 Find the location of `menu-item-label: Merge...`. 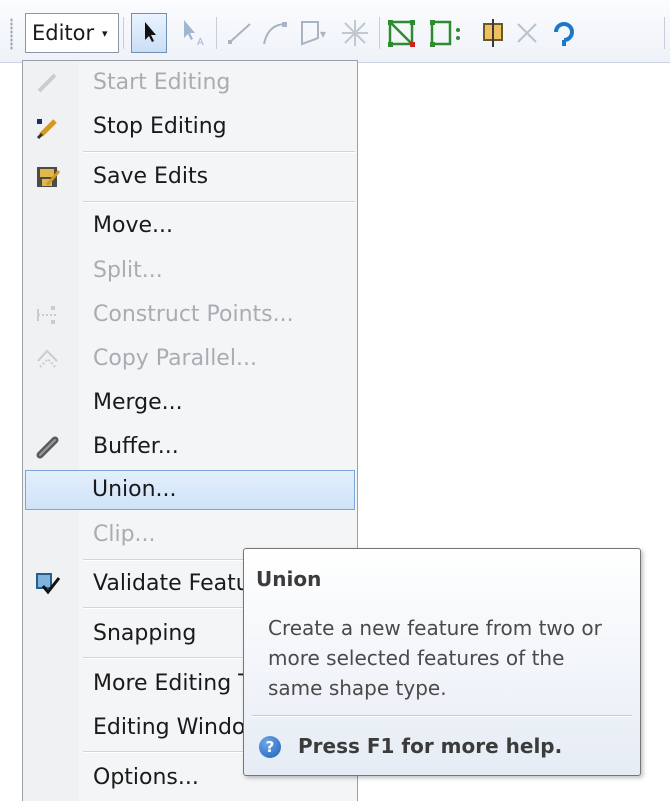

menu-item-label: Merge... is located at coordinates (138, 402).